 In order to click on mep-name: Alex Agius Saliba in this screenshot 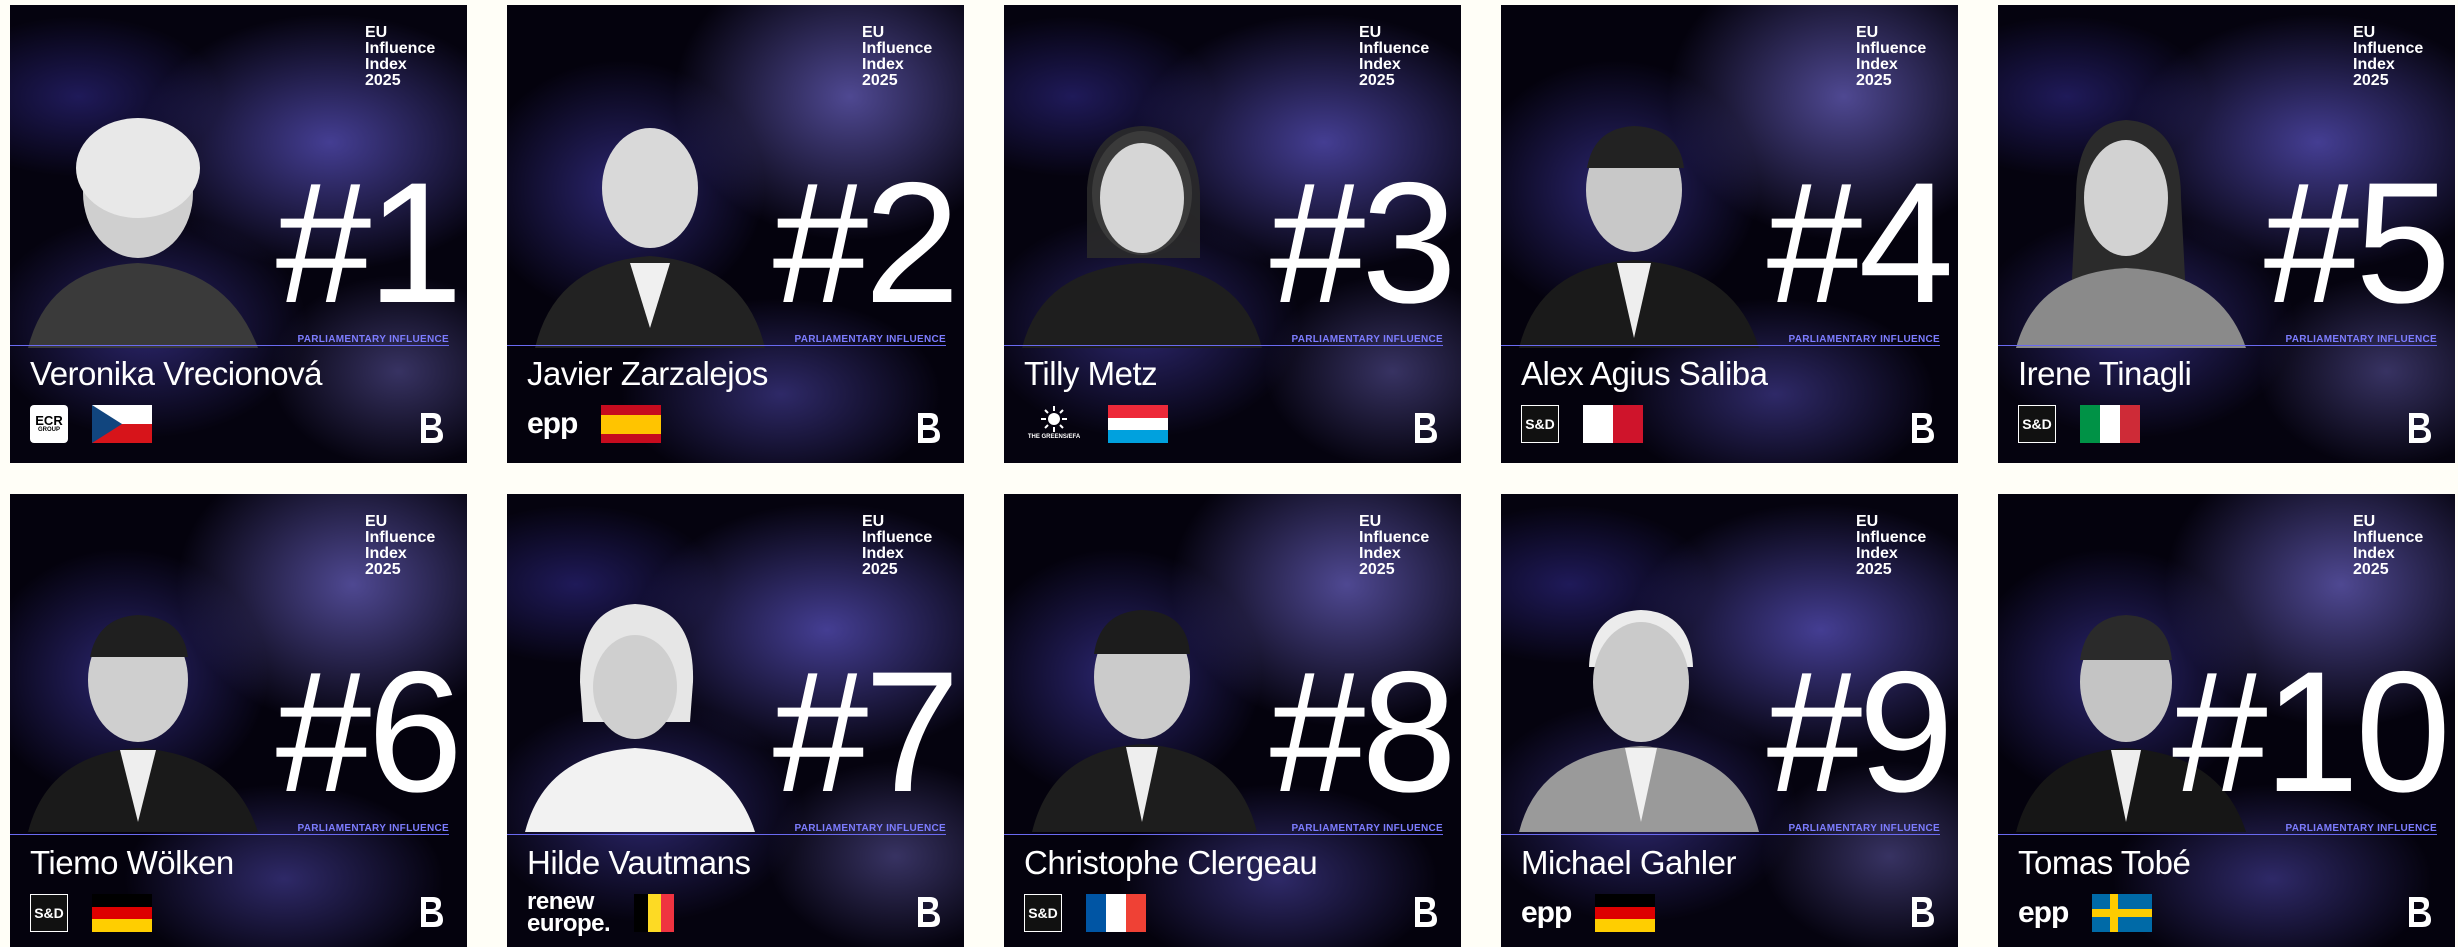, I will do `click(1644, 373)`.